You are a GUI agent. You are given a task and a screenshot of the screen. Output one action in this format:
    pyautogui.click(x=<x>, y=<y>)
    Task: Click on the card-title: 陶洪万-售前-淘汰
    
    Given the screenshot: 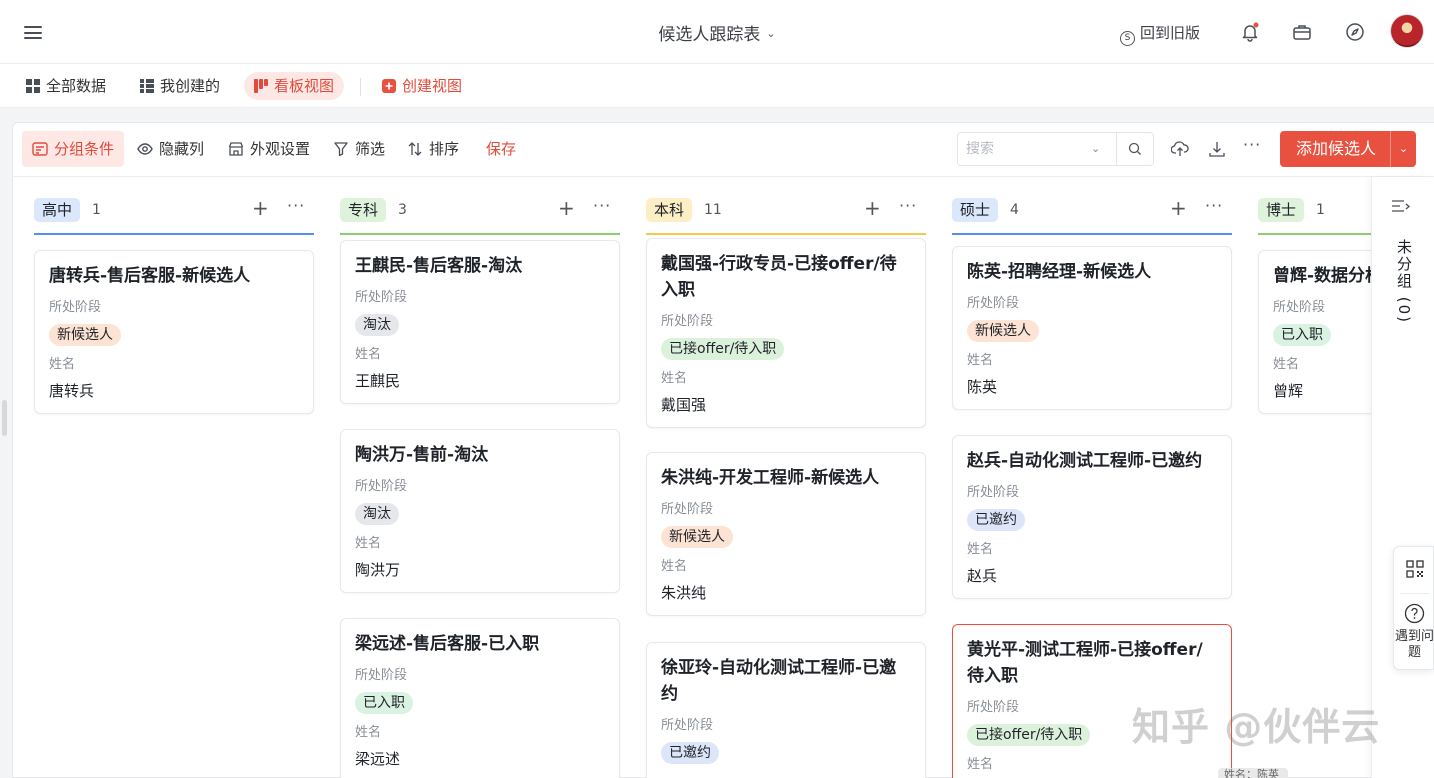 What is the action you would take?
    pyautogui.click(x=422, y=455)
    